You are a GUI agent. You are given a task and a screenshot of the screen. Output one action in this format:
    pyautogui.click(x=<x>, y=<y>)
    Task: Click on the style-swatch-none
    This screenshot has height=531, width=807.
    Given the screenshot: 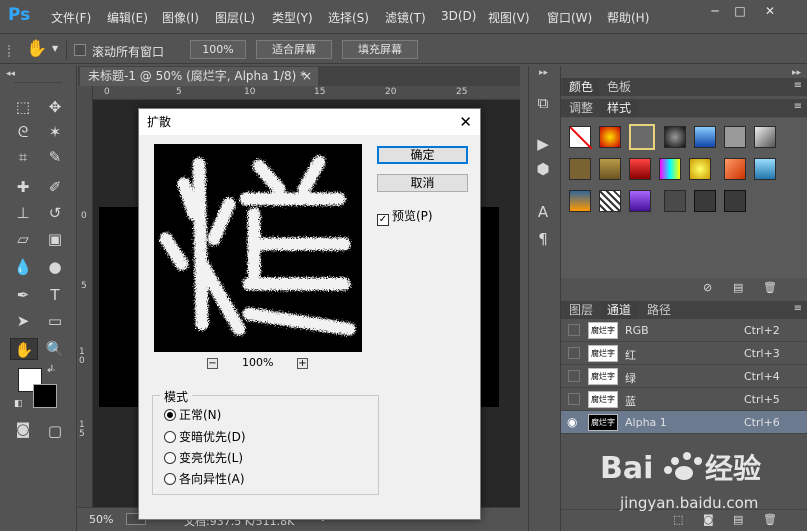 What is the action you would take?
    pyautogui.click(x=581, y=138)
    